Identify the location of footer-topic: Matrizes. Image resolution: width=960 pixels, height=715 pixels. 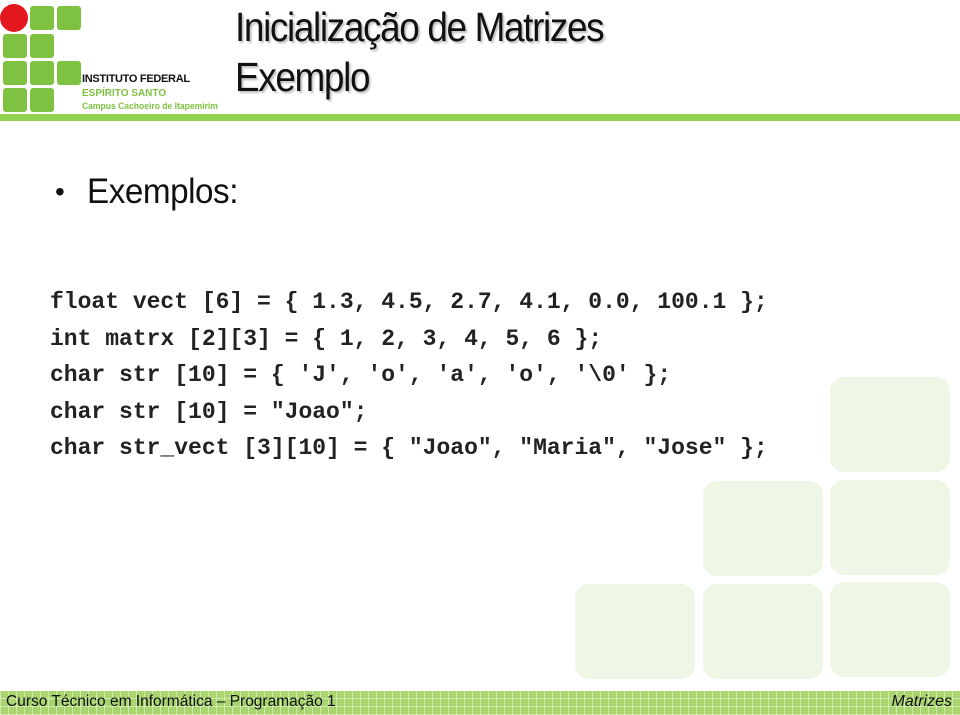
(921, 701).